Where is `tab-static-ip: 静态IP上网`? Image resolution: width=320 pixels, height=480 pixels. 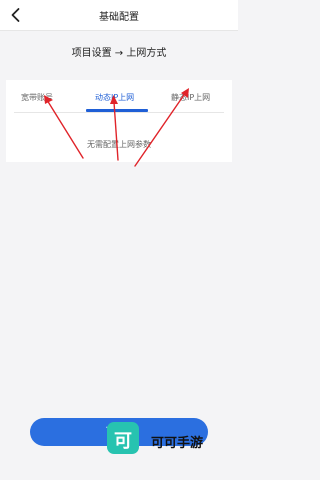 tab-static-ip: 静态IP上网 is located at coordinates (190, 97).